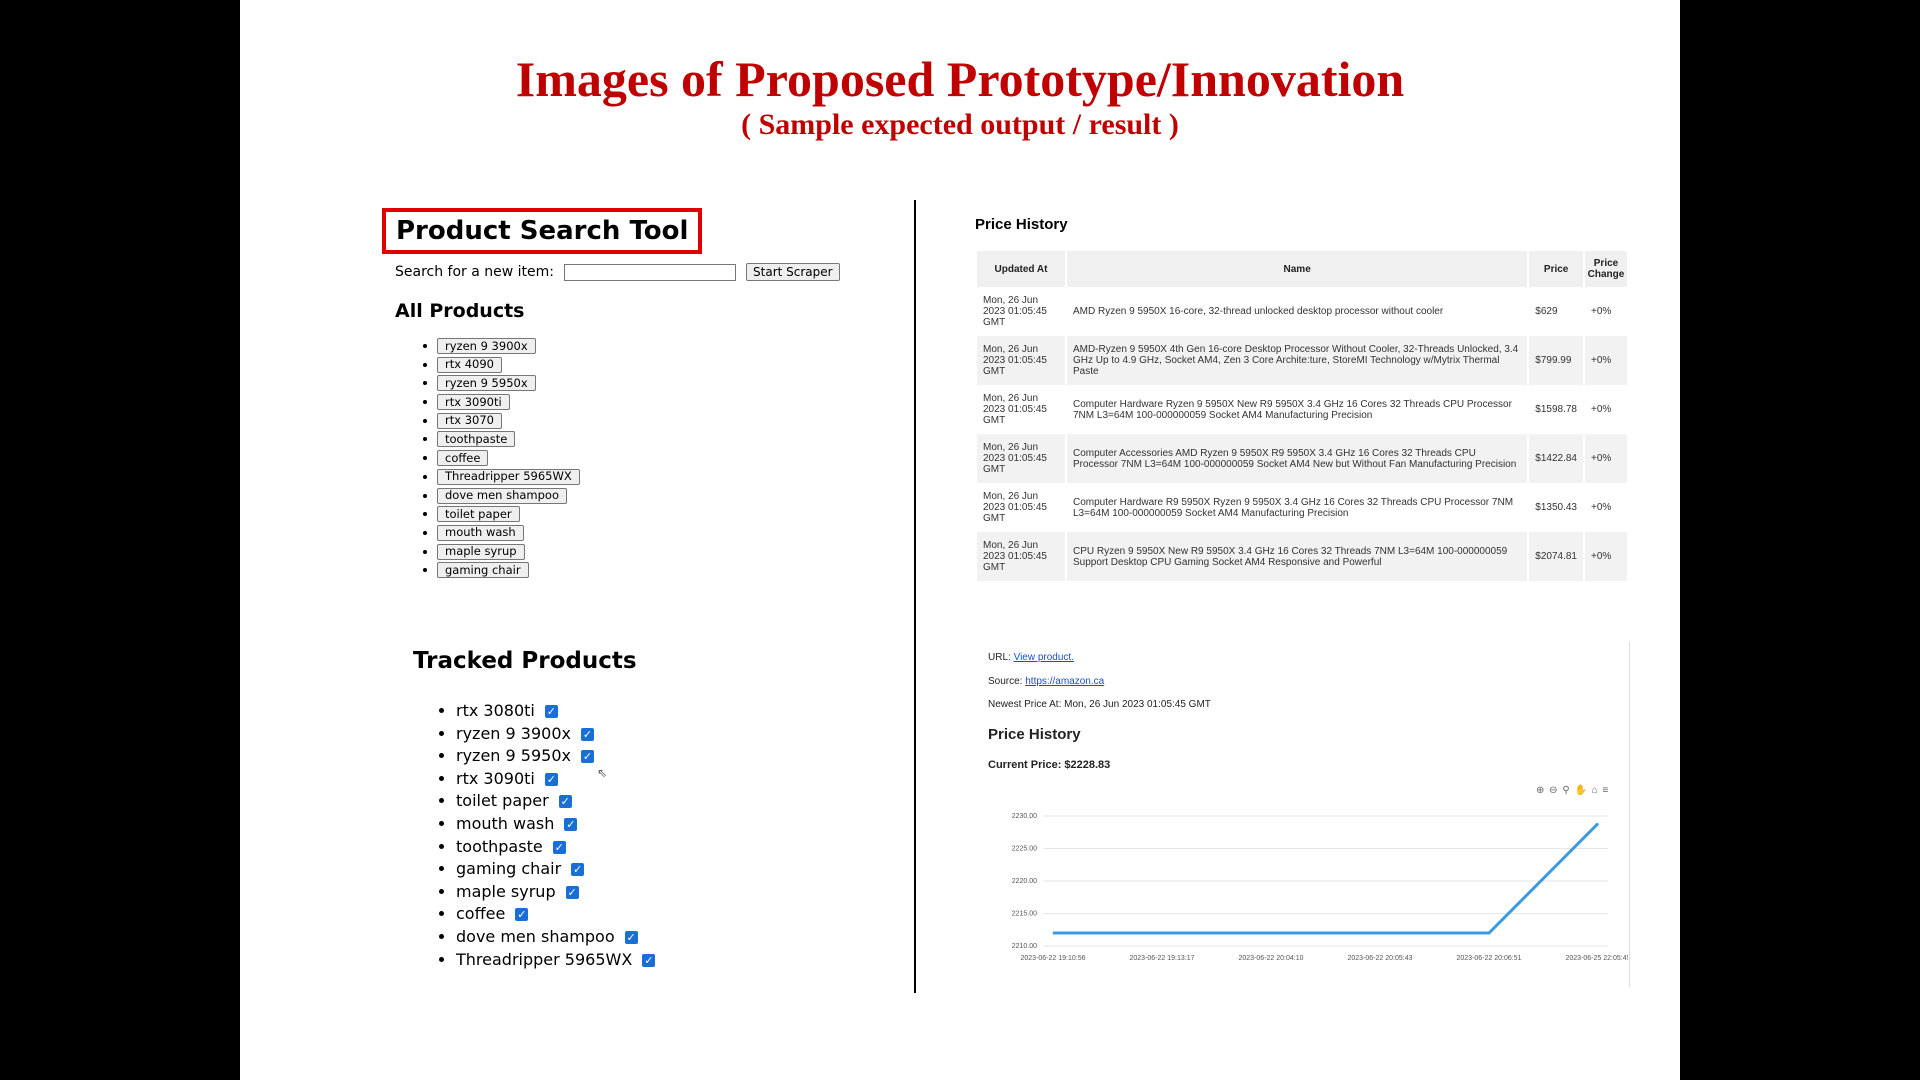 The height and width of the screenshot is (1080, 1920). What do you see at coordinates (469, 420) in the screenshot?
I see `product-button: rtx 3070` at bounding box center [469, 420].